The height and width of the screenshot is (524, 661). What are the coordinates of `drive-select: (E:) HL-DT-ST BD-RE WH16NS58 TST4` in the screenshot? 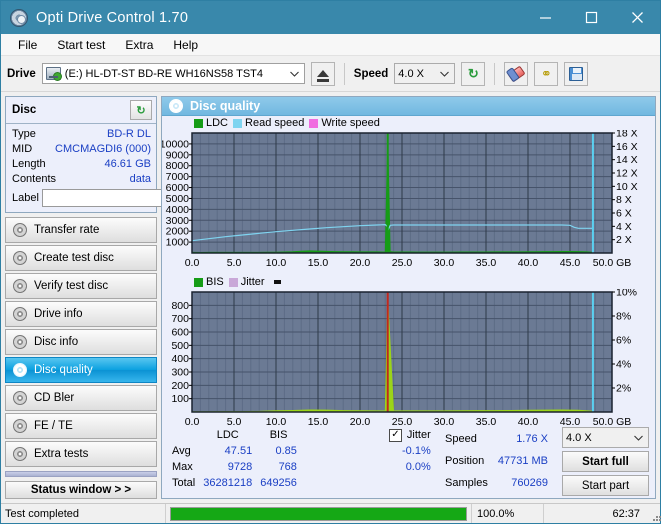 It's located at (173, 73).